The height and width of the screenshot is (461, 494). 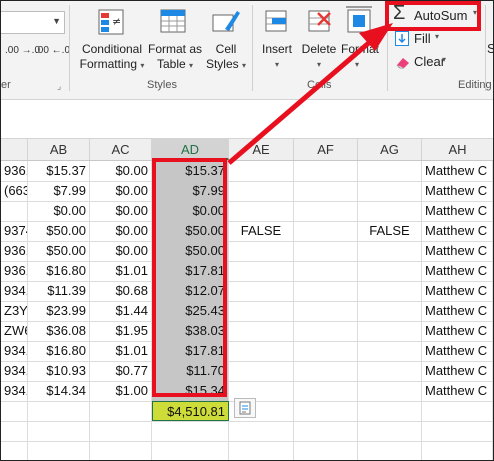 What do you see at coordinates (121, 149) in the screenshot?
I see `column-header-ac: AC` at bounding box center [121, 149].